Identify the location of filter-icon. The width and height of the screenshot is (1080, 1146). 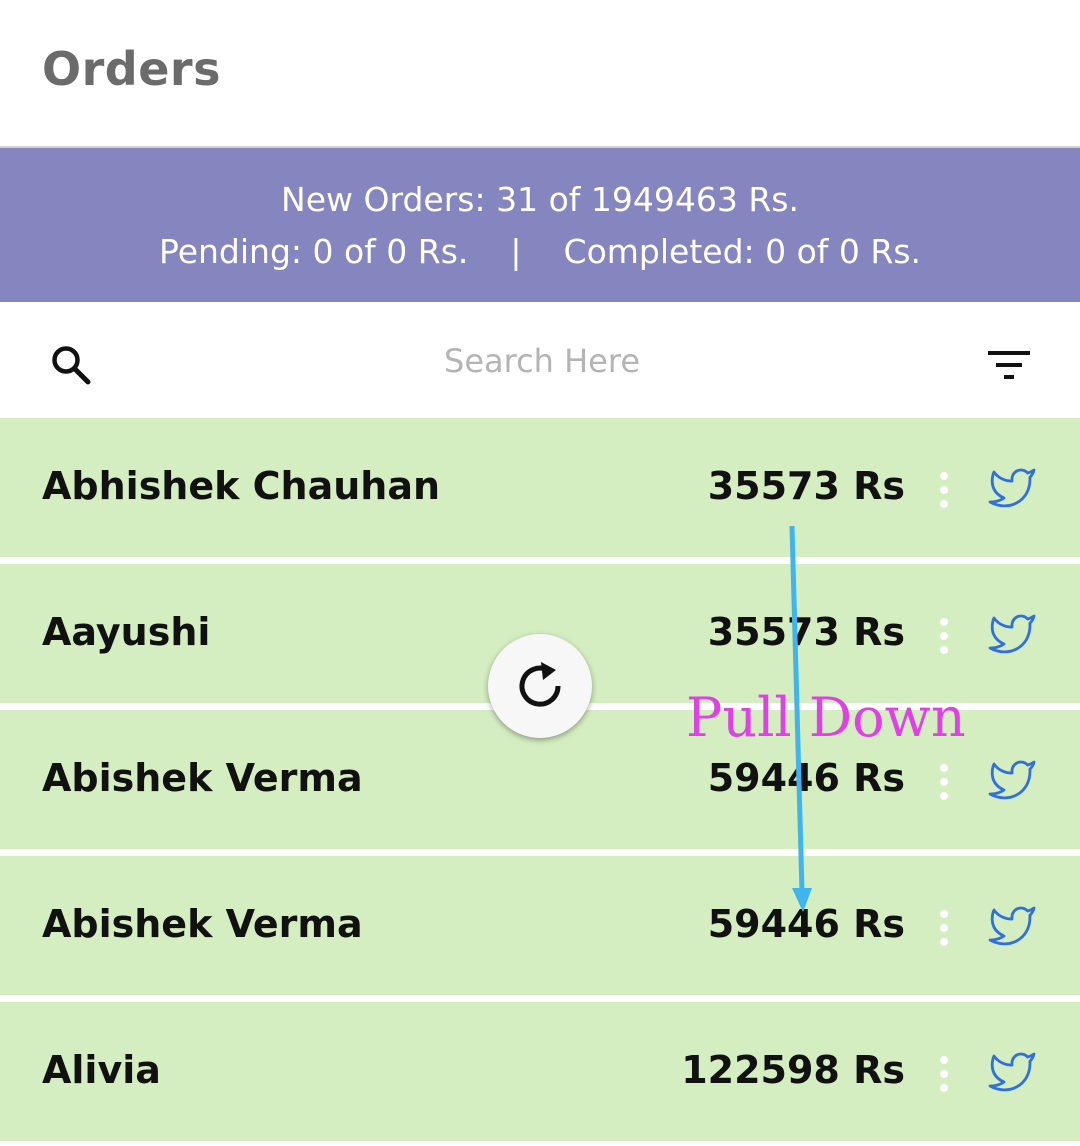
(1009, 366).